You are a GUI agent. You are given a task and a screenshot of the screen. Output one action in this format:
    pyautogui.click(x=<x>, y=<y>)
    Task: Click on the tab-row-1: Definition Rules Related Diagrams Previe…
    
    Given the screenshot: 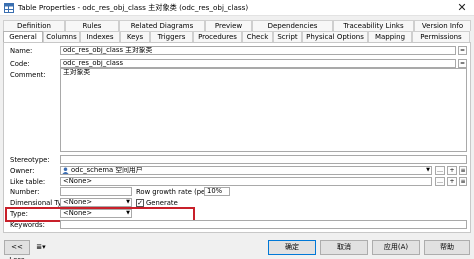 What is the action you would take?
    pyautogui.click(x=237, y=25)
    